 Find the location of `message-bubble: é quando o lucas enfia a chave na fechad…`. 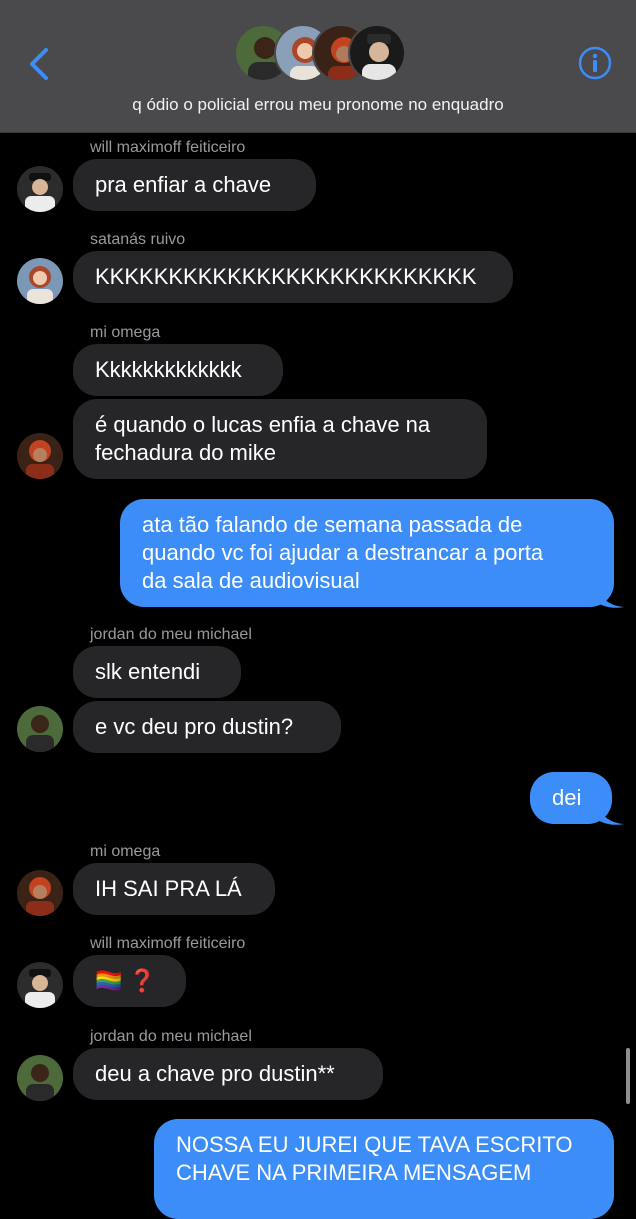

message-bubble: é quando o lucas enfia a chave na fechad… is located at coordinates (280, 439).